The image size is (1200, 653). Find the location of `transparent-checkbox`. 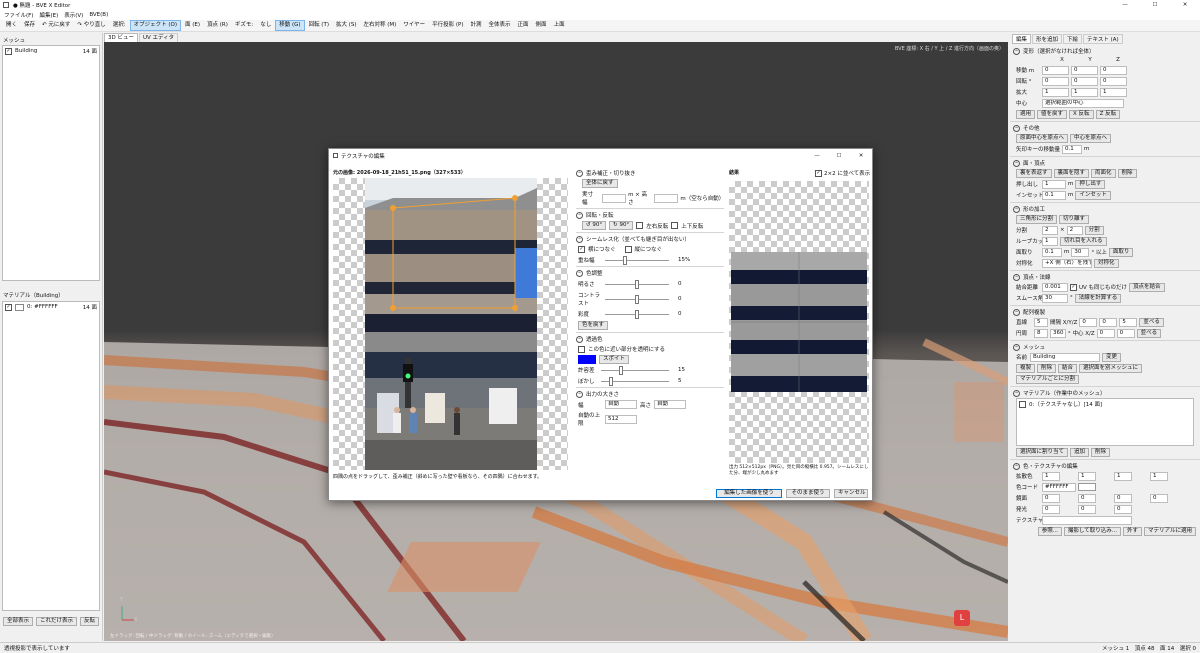

transparent-checkbox is located at coordinates (581, 349).